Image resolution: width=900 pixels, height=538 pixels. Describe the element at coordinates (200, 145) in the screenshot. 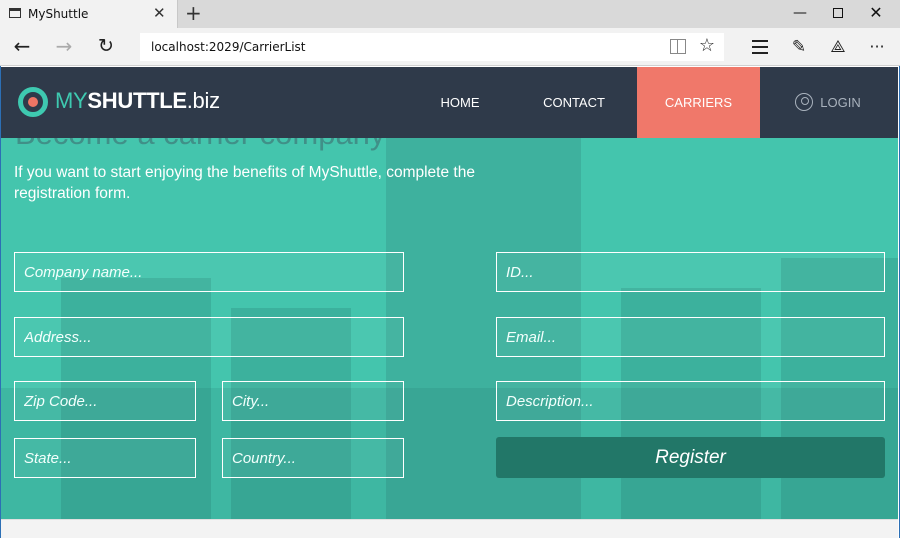

I see `page-heading: Become a carrier company` at that location.